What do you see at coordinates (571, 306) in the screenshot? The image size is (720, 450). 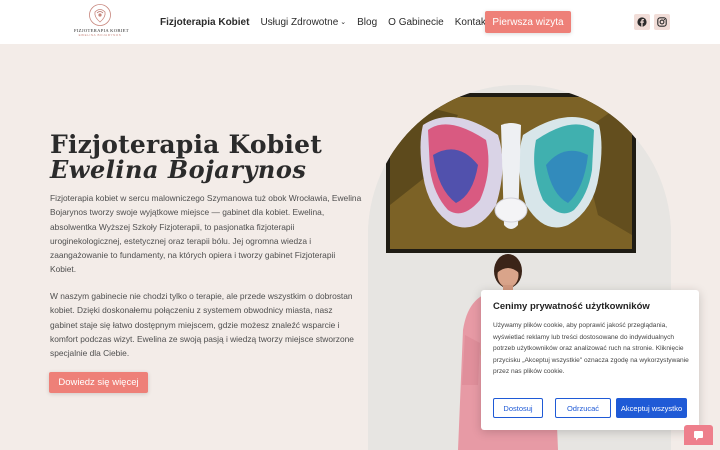 I see `cookie-title: Cenimy prywatność użytkowników` at bounding box center [571, 306].